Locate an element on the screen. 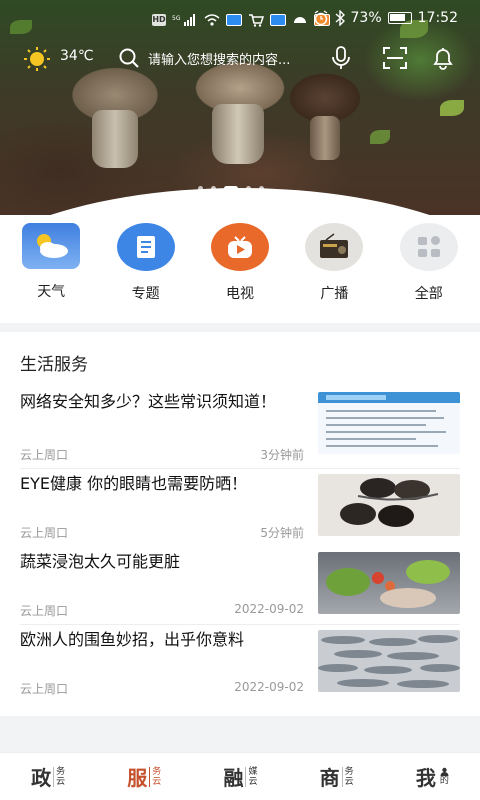 The height and width of the screenshot is (800, 480). tab-media: 融 媒 云 is located at coordinates (240, 776).